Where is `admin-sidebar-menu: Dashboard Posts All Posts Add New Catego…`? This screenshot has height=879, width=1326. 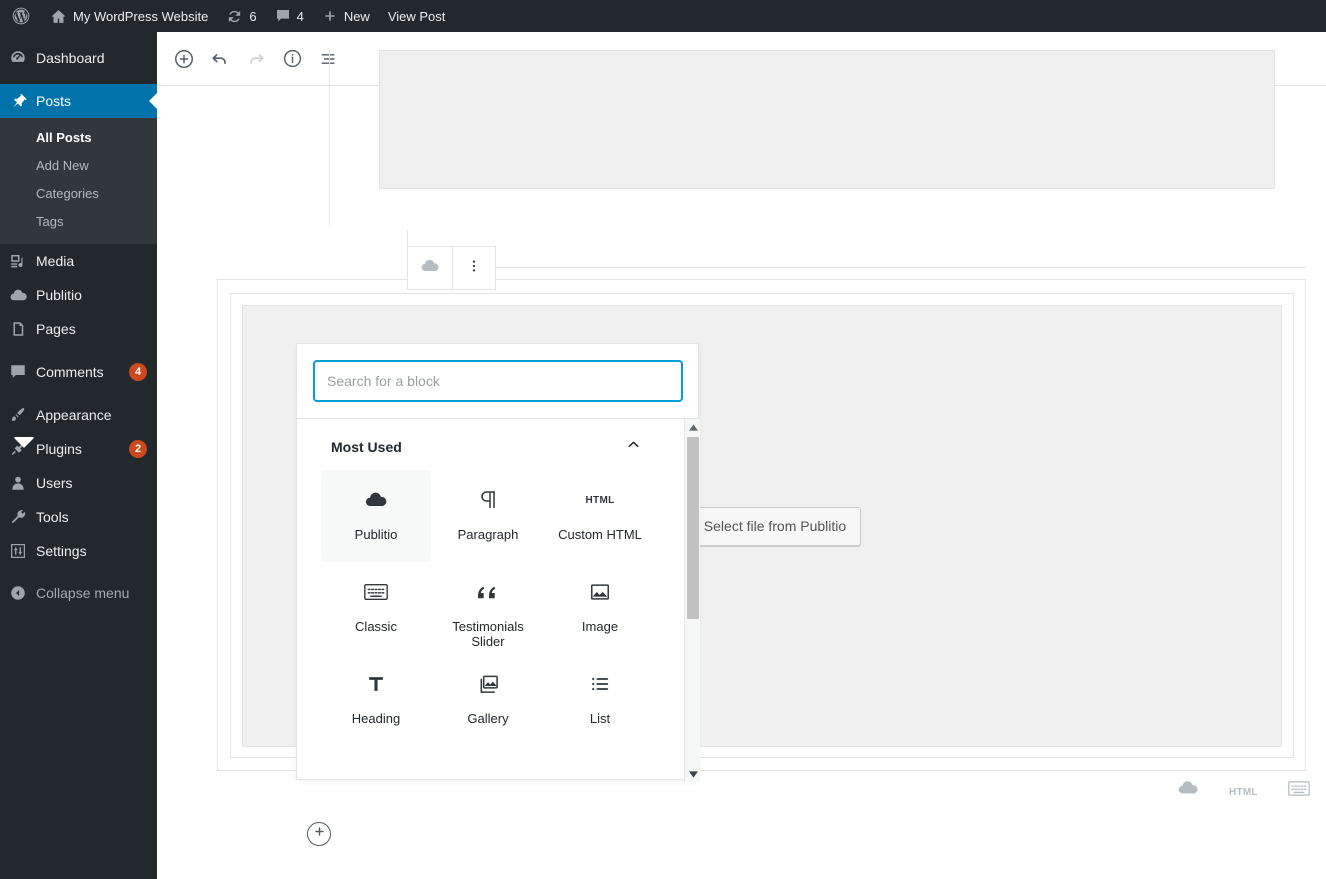
admin-sidebar-menu: Dashboard Posts All Posts Add New Catego… is located at coordinates (78, 455).